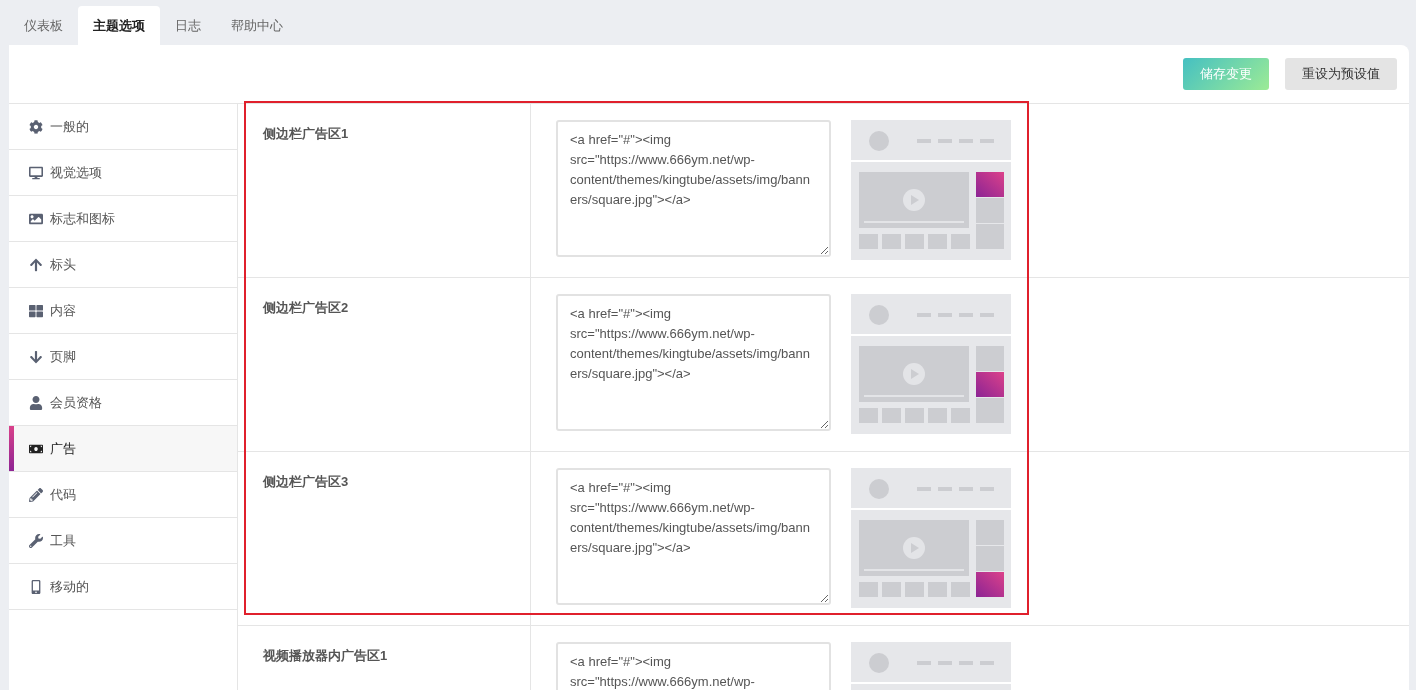 The height and width of the screenshot is (690, 1416). I want to click on reset-button: 重设为预设值, so click(1341, 74).